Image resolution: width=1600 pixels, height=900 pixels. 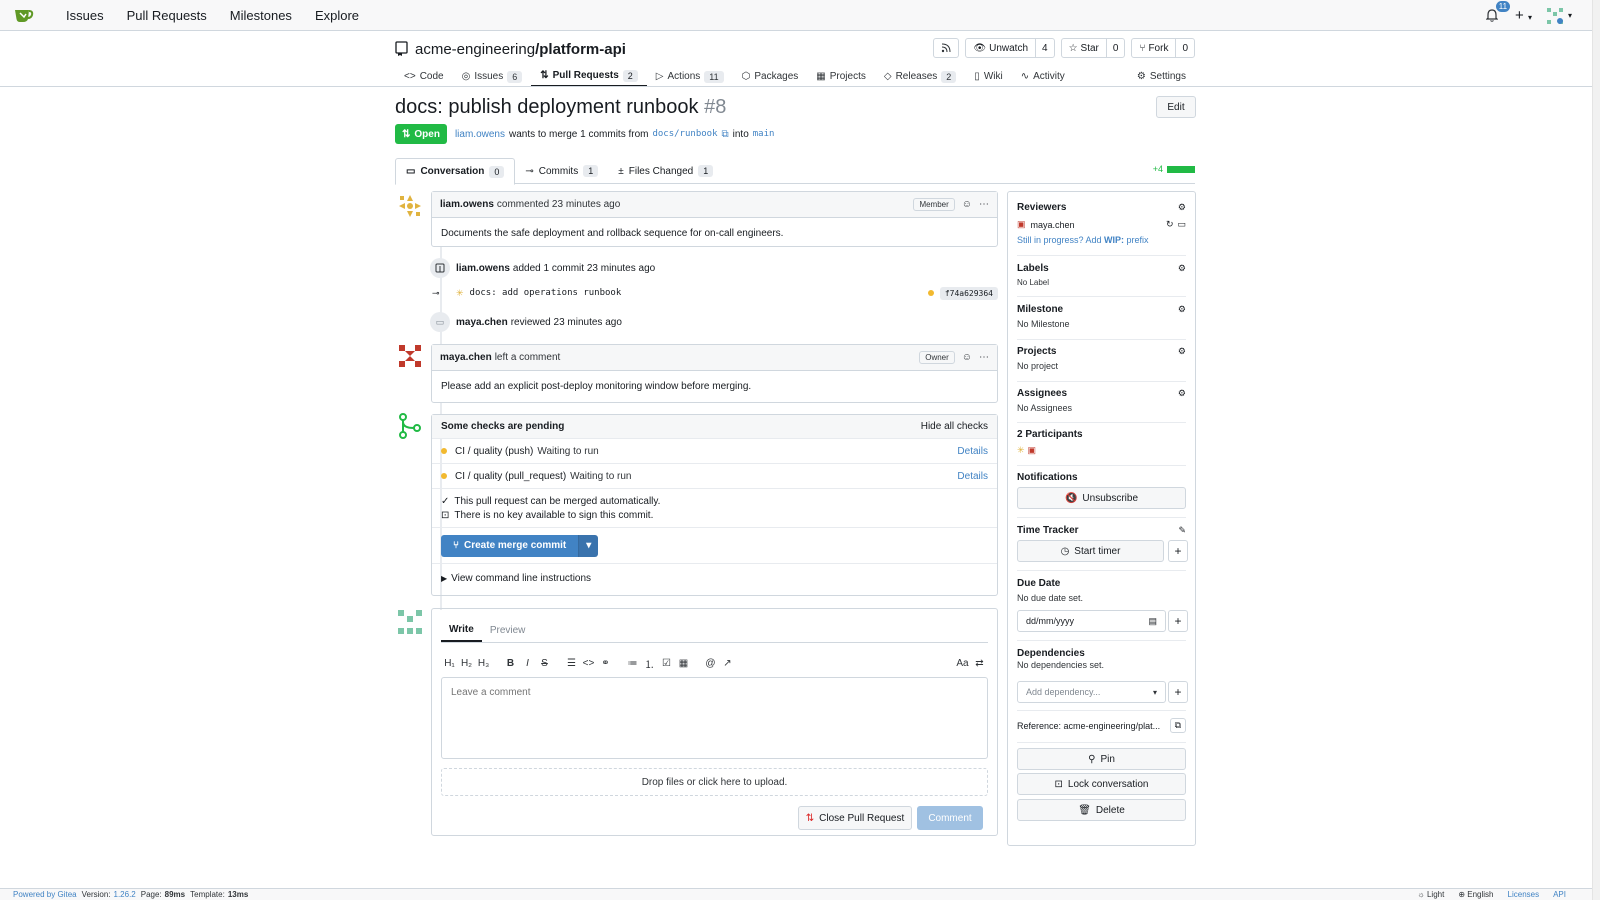 What do you see at coordinates (510, 663) in the screenshot?
I see `bold-icon: B` at bounding box center [510, 663].